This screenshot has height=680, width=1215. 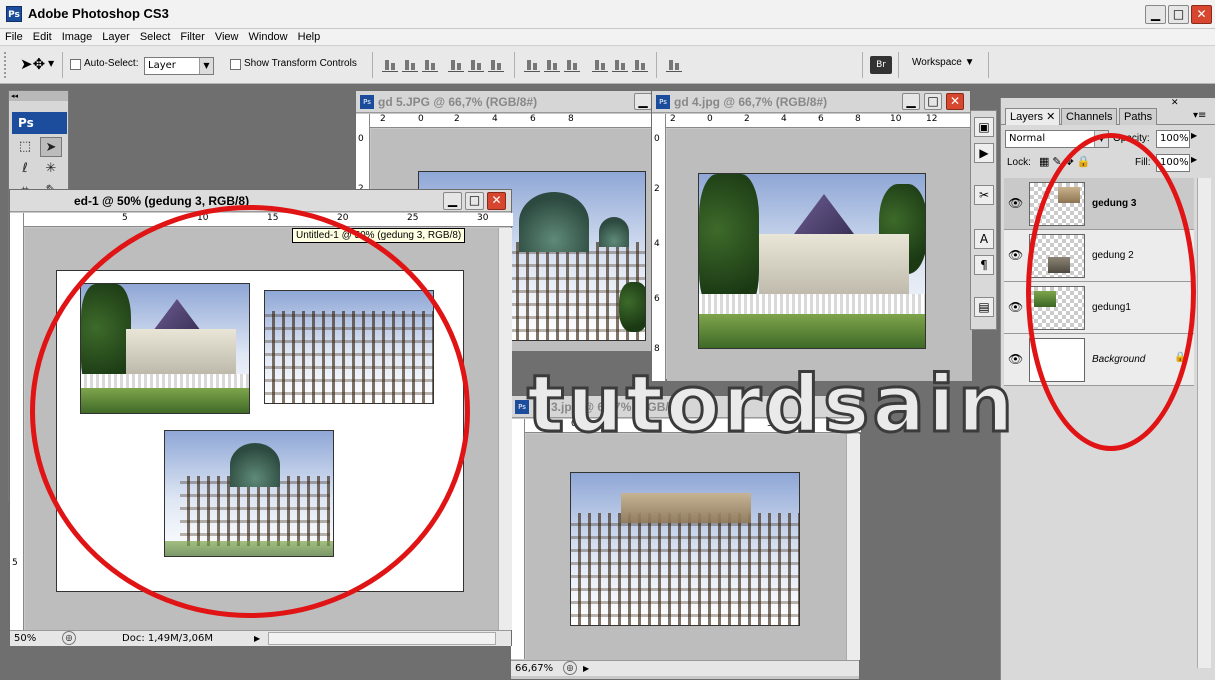 What do you see at coordinates (911, 101) in the screenshot?
I see `gd4-minimize-button: ▁` at bounding box center [911, 101].